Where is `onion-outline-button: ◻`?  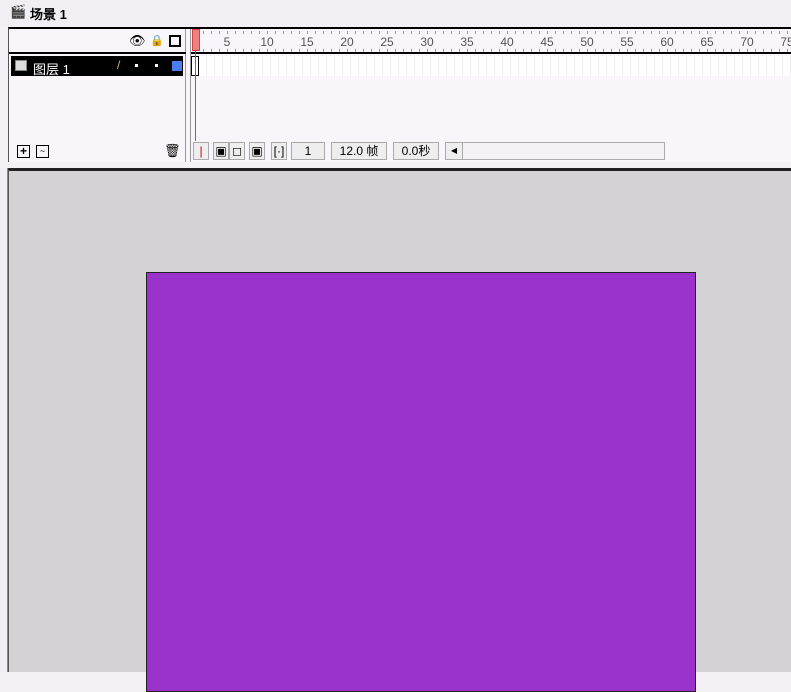 onion-outline-button: ◻ is located at coordinates (237, 151).